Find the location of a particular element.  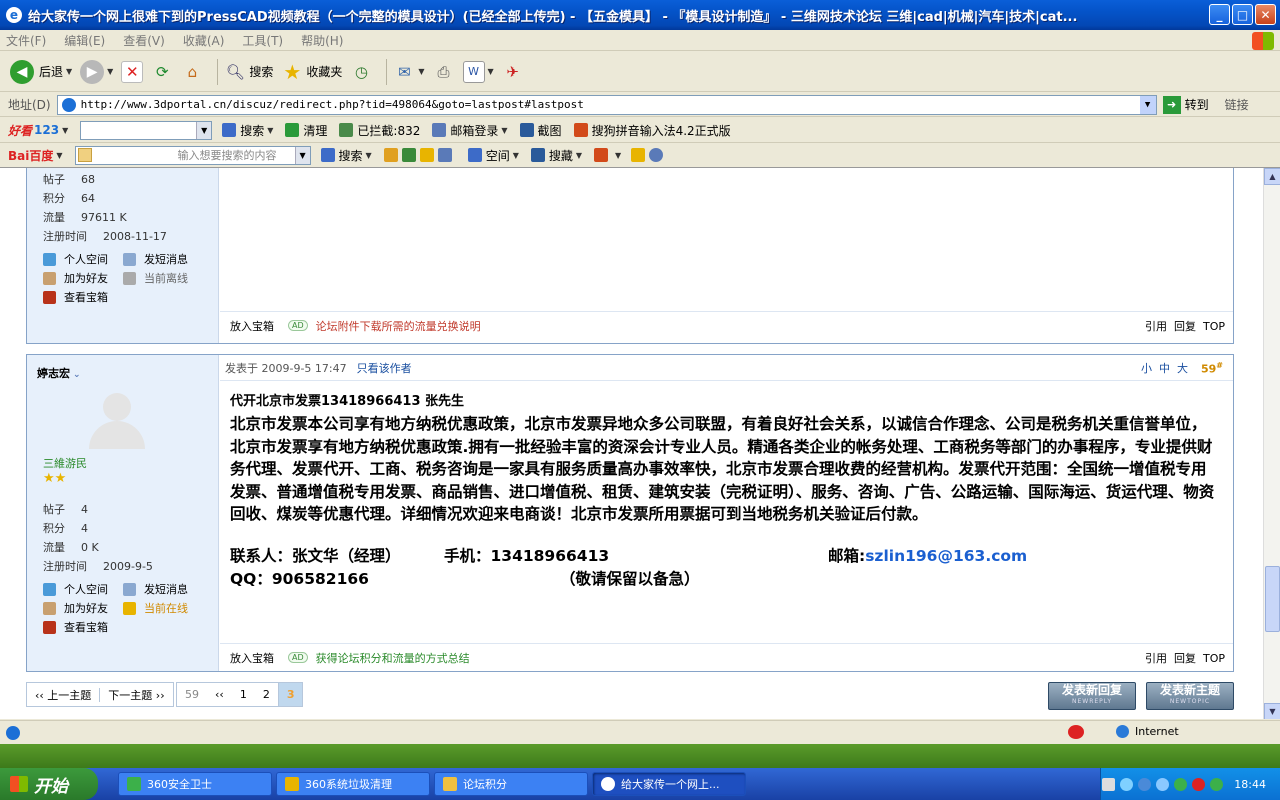

image-icon is located at coordinates (408, 155).